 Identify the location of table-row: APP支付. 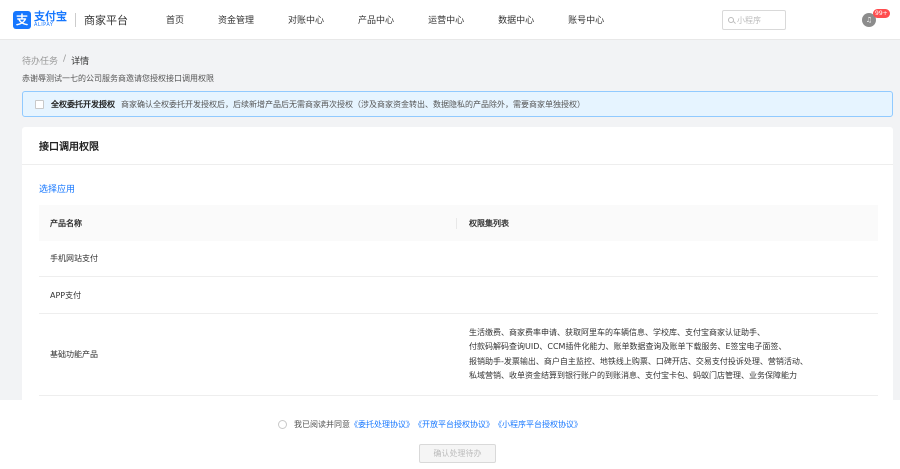
(458, 295).